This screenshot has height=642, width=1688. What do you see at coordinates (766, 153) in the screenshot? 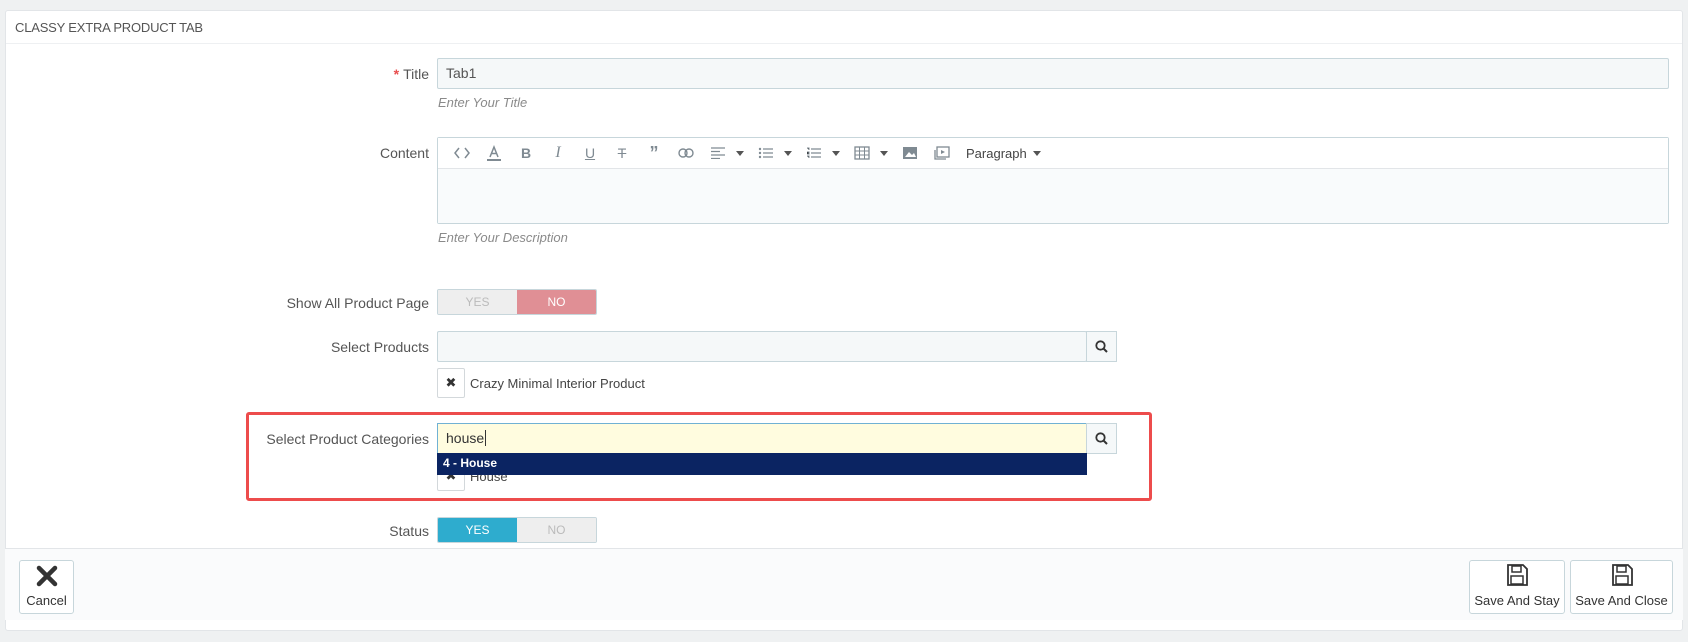
I see `bullet-list-icon` at bounding box center [766, 153].